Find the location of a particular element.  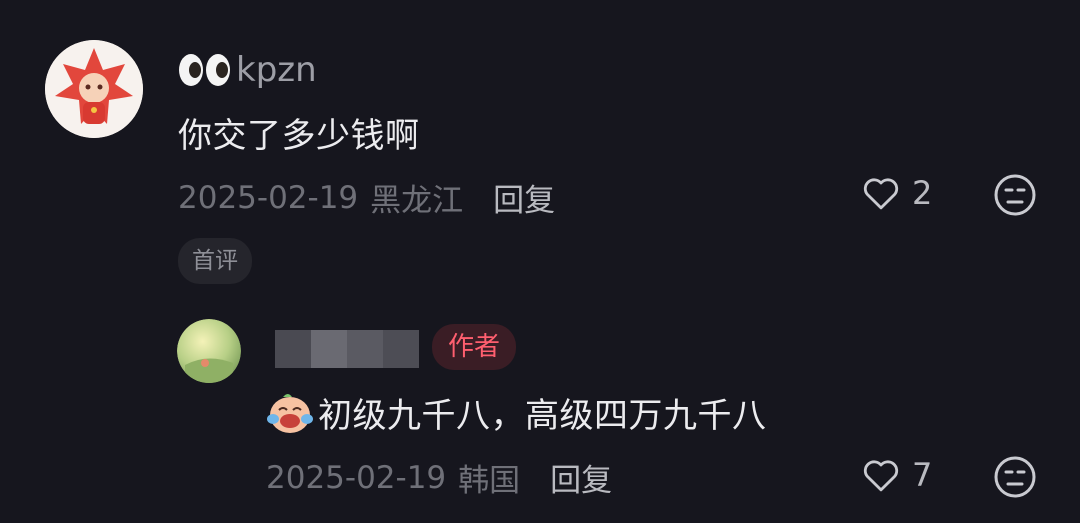

username-row: kpzn is located at coordinates (247, 70).